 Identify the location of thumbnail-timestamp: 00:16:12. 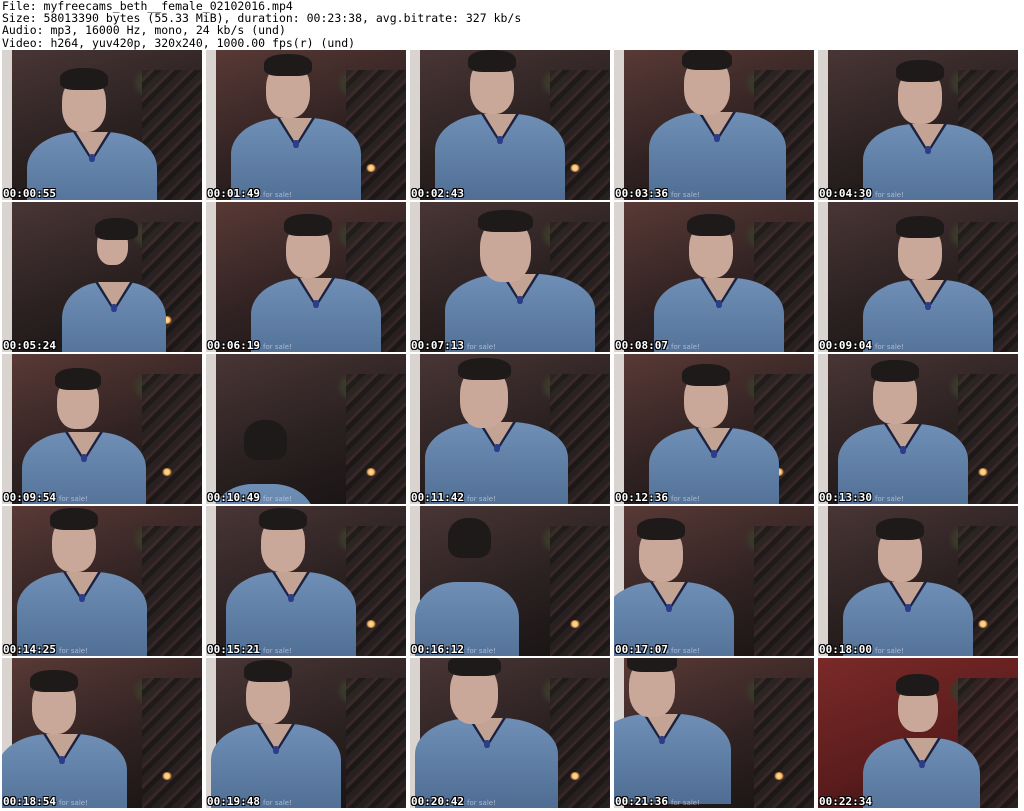
(437, 649).